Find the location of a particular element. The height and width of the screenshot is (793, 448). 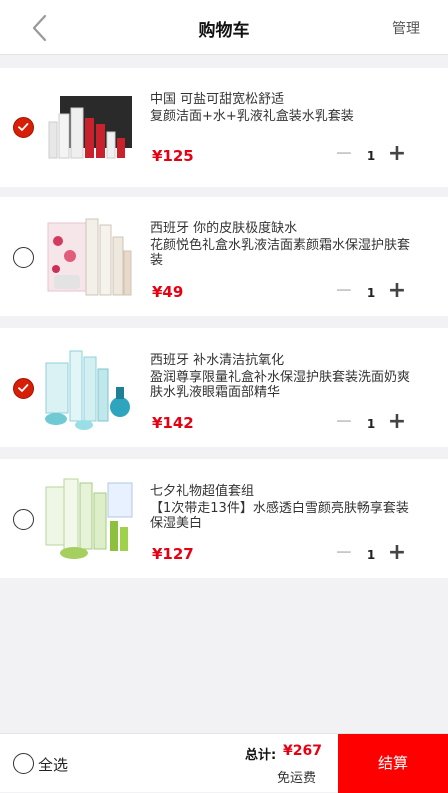

page-title: 购物车 is located at coordinates (224, 31).